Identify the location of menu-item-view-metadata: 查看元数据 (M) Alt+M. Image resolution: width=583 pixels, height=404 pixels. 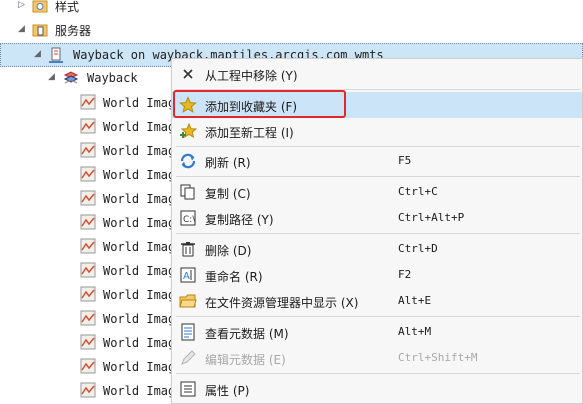
(377, 332).